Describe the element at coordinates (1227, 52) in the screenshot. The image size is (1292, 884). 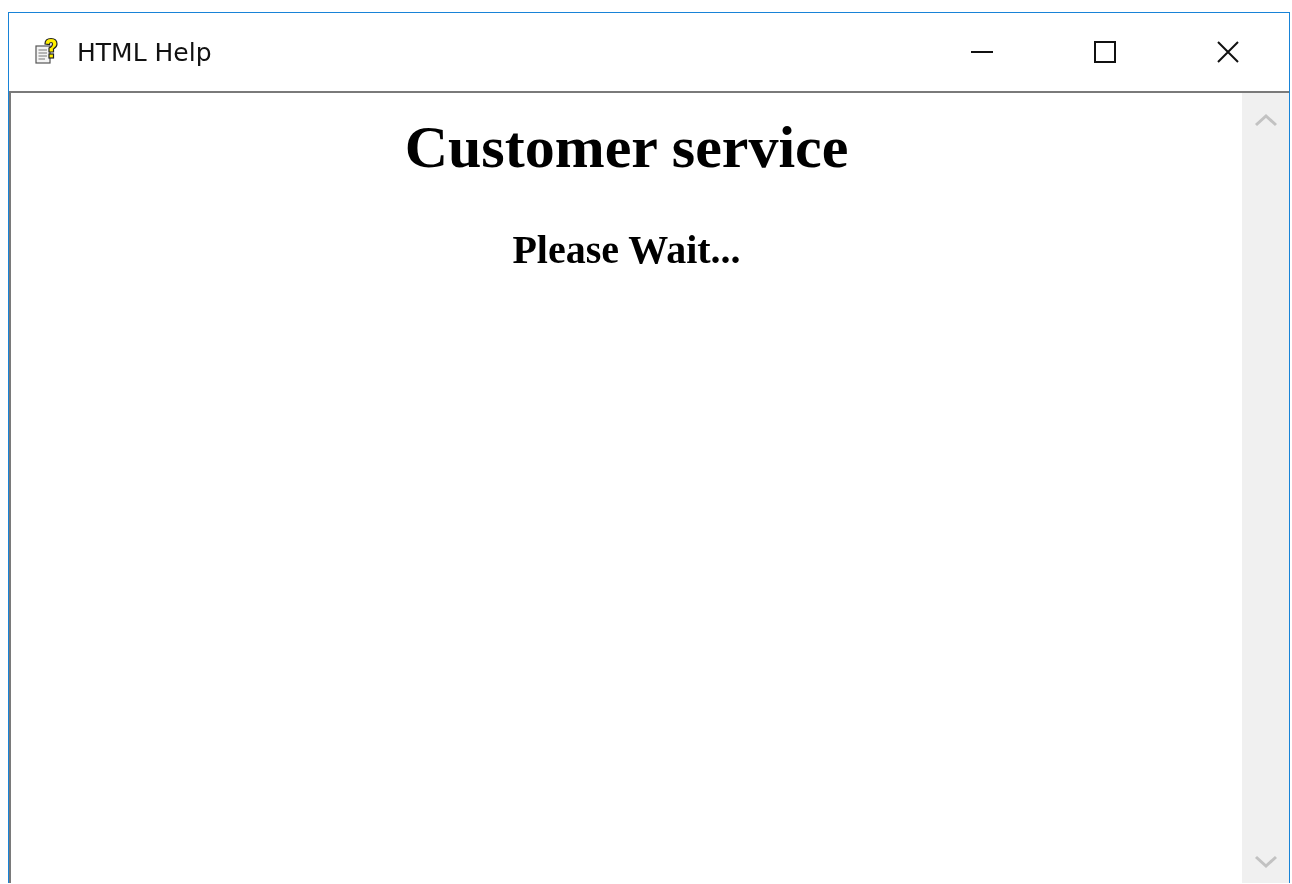
I see `close-icon` at that location.